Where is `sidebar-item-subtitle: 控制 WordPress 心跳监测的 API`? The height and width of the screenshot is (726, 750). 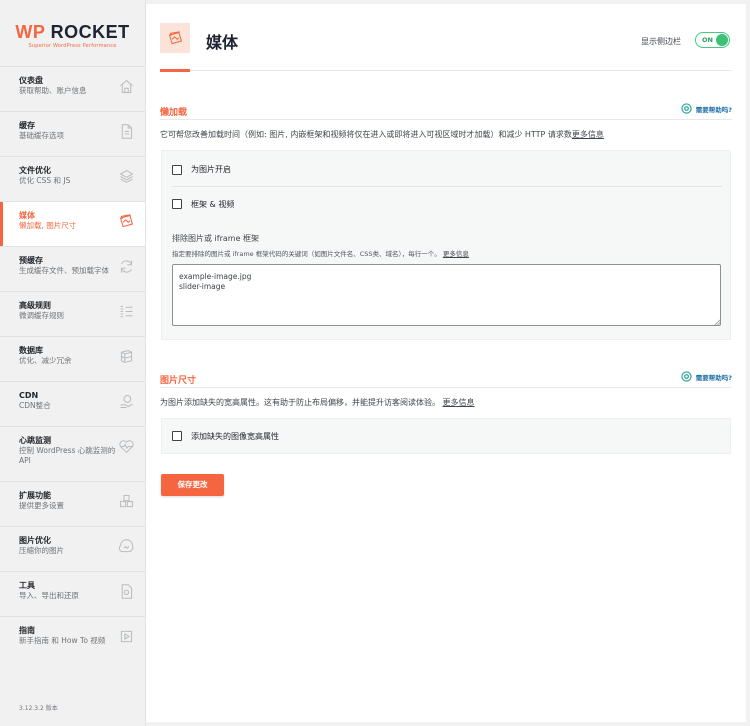 sidebar-item-subtitle: 控制 WordPress 心跳监测的 API is located at coordinates (67, 455).